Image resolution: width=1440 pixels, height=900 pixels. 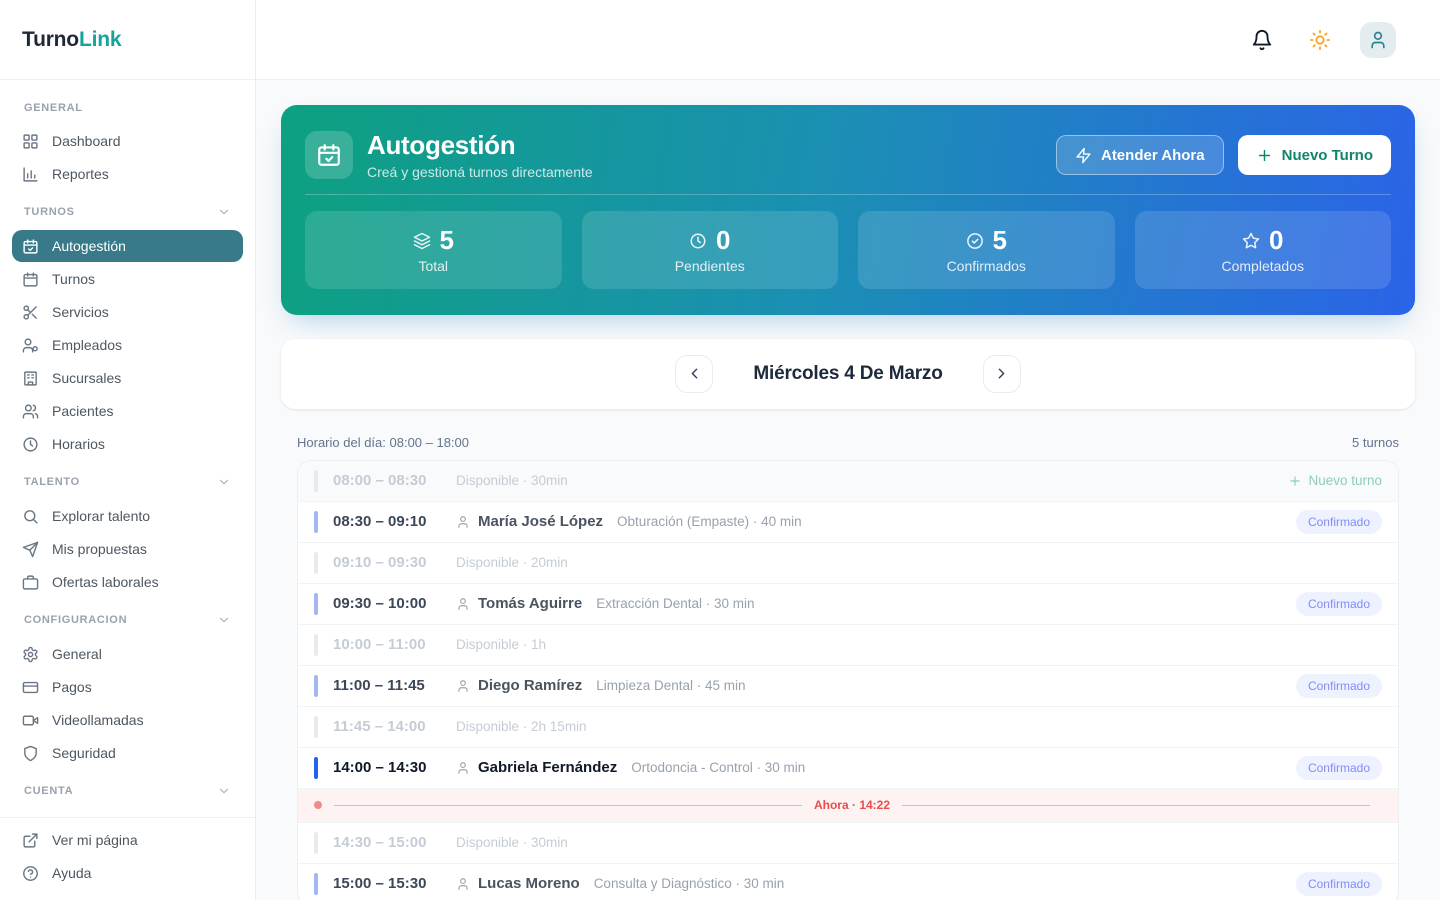 I want to click on now-label: Ahora · 14:22, so click(x=852, y=805).